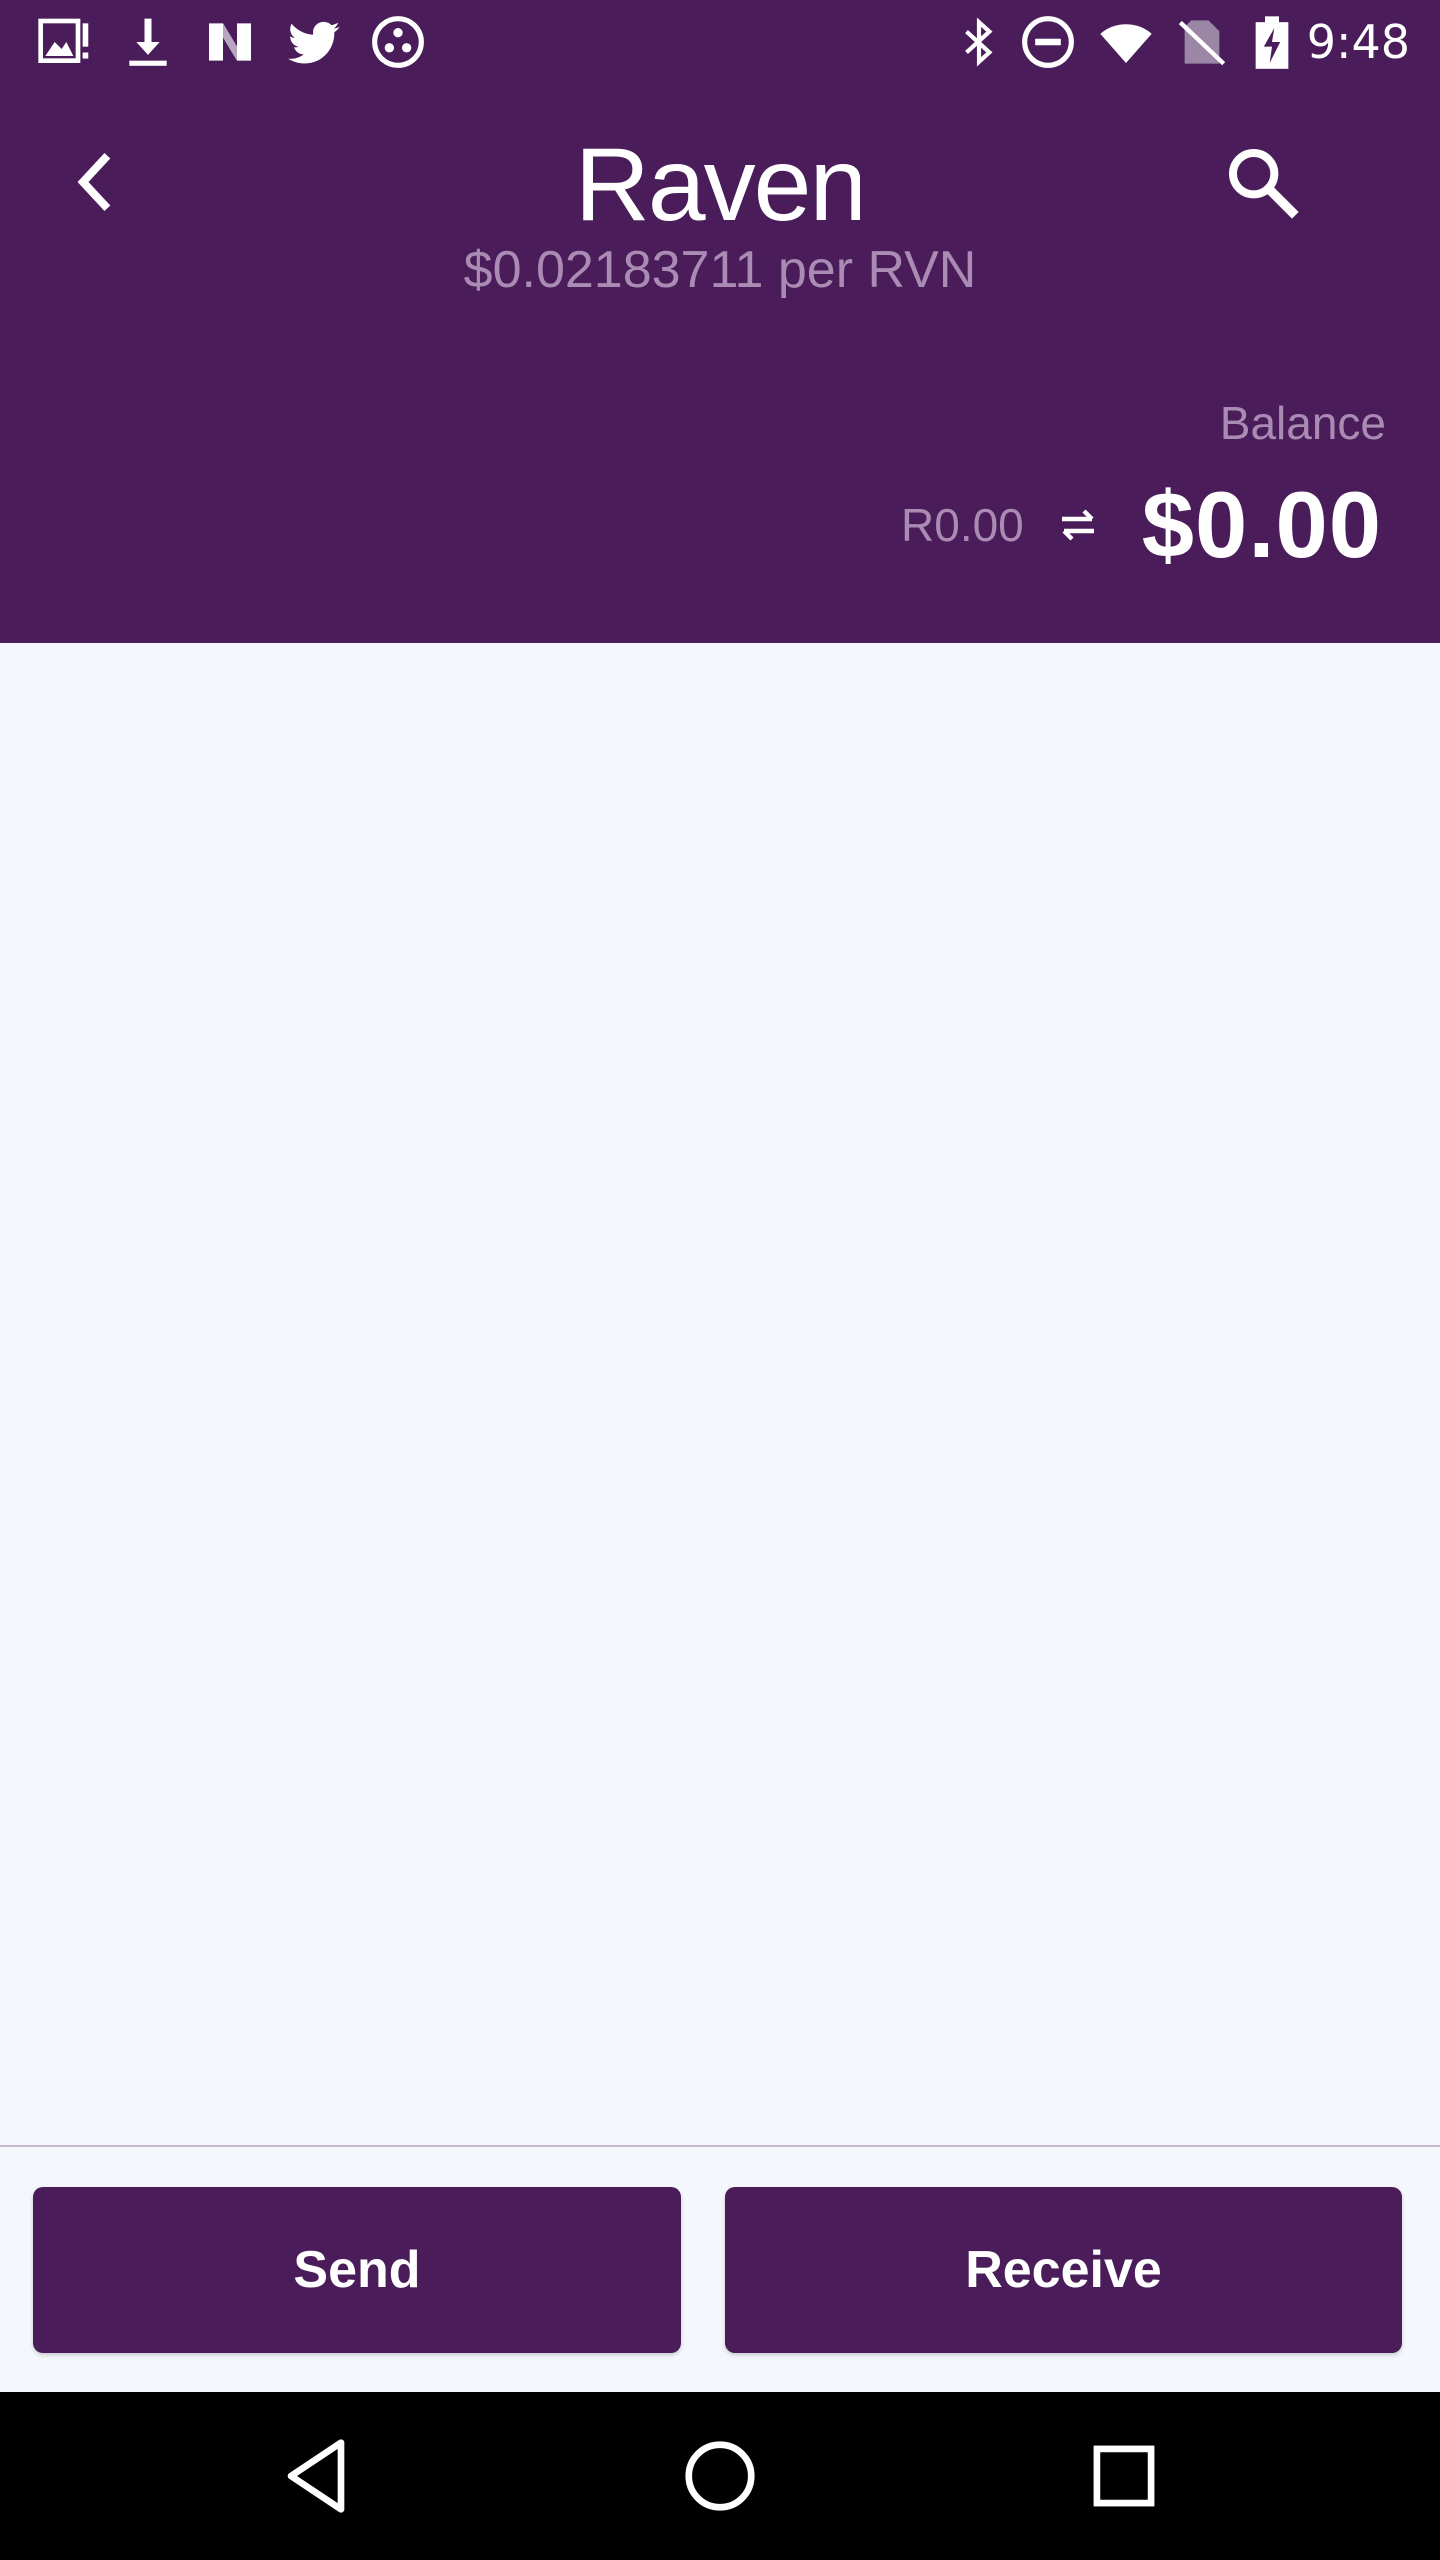 The height and width of the screenshot is (2560, 1440). Describe the element at coordinates (148, 42) in the screenshot. I see `download-icon` at that location.